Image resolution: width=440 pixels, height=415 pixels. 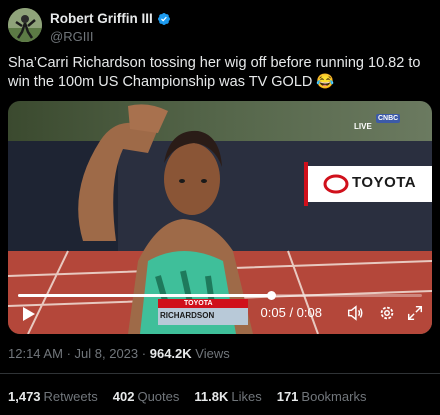 I want to click on progress-knob, so click(x=271, y=295).